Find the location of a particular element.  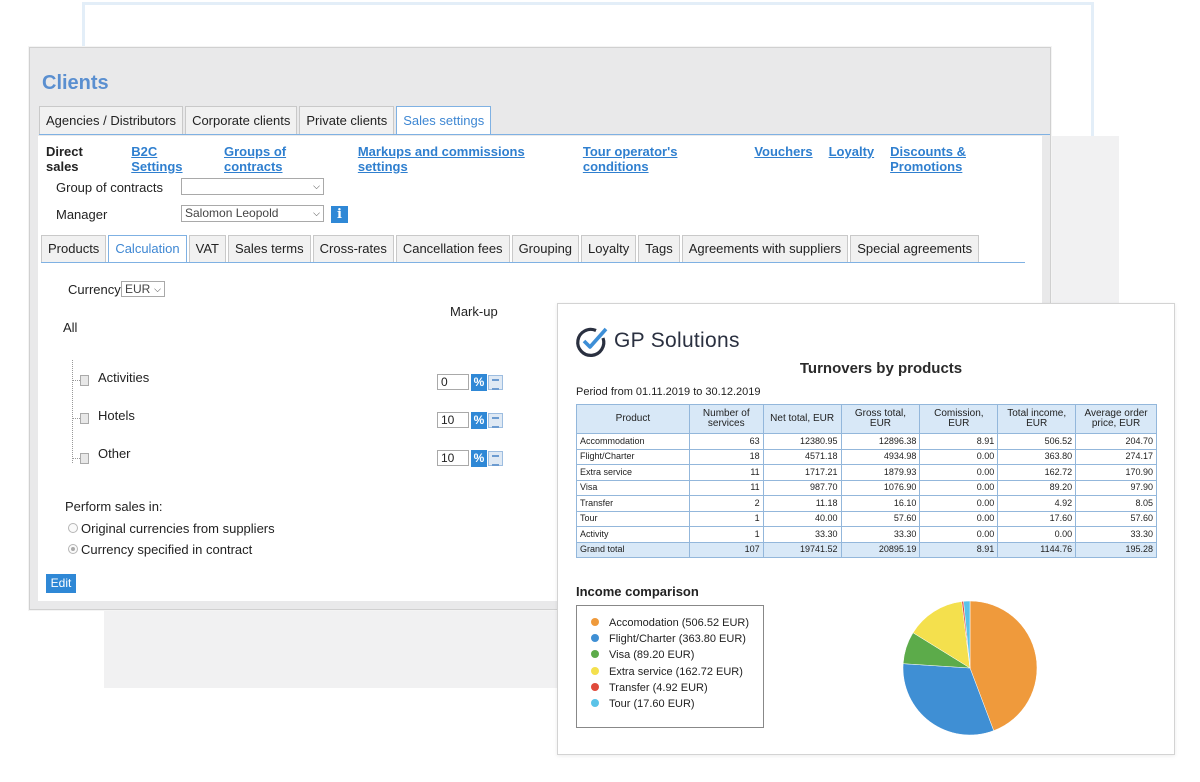

table-cell: 195.28 is located at coordinates (1116, 549).